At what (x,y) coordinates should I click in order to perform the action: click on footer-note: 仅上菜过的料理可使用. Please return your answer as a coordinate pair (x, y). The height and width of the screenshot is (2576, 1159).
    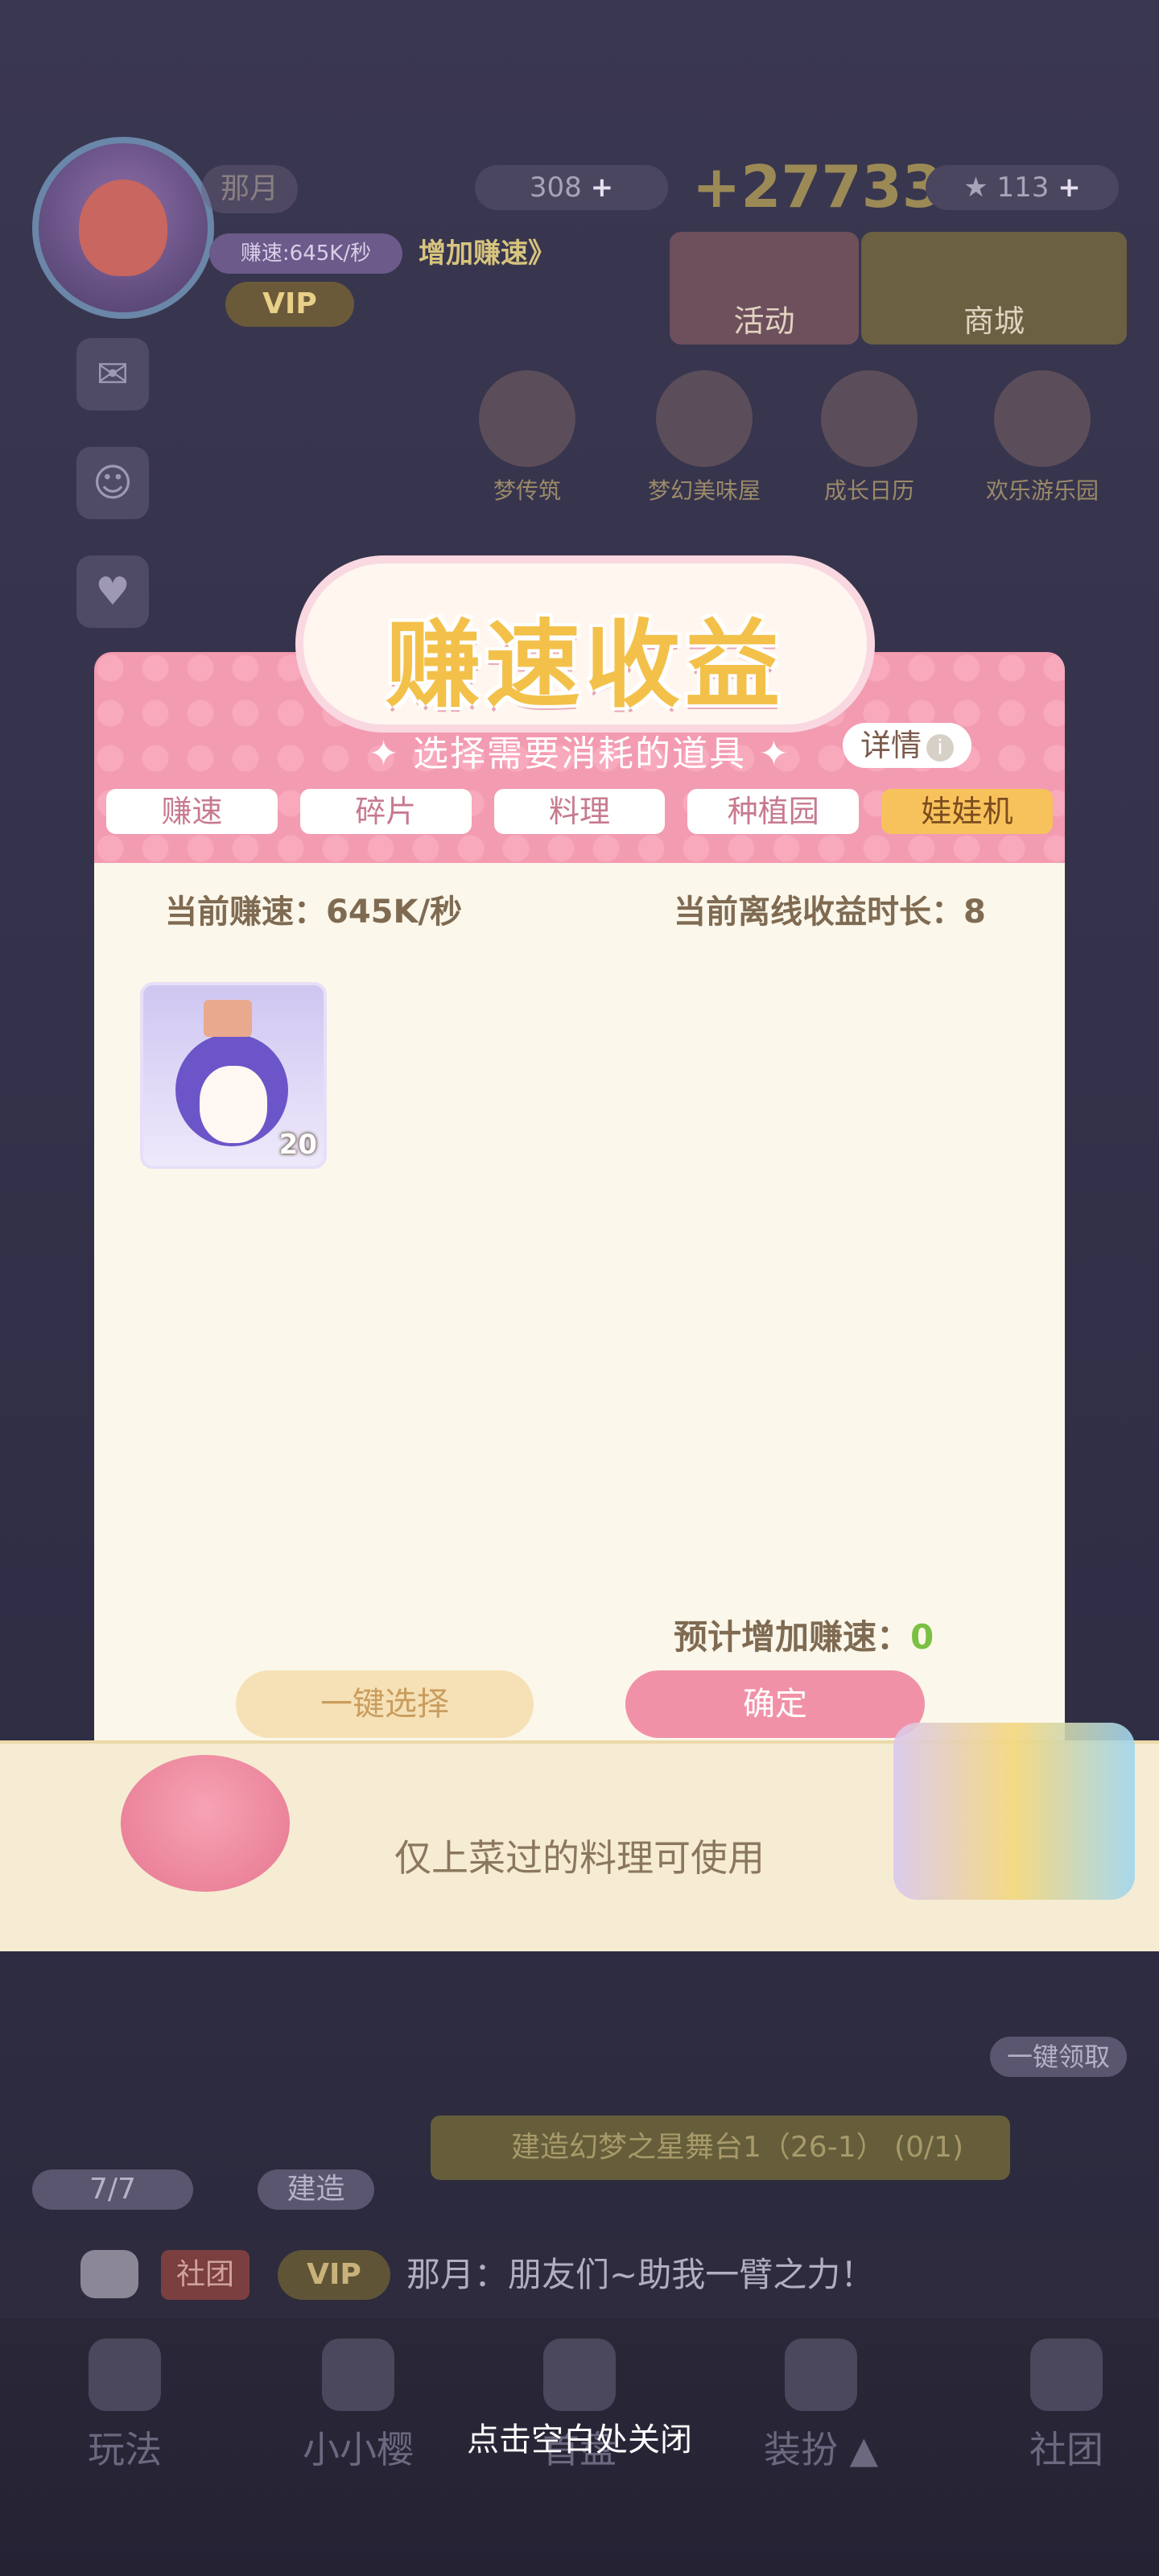
    Looking at the image, I should click on (579, 1858).